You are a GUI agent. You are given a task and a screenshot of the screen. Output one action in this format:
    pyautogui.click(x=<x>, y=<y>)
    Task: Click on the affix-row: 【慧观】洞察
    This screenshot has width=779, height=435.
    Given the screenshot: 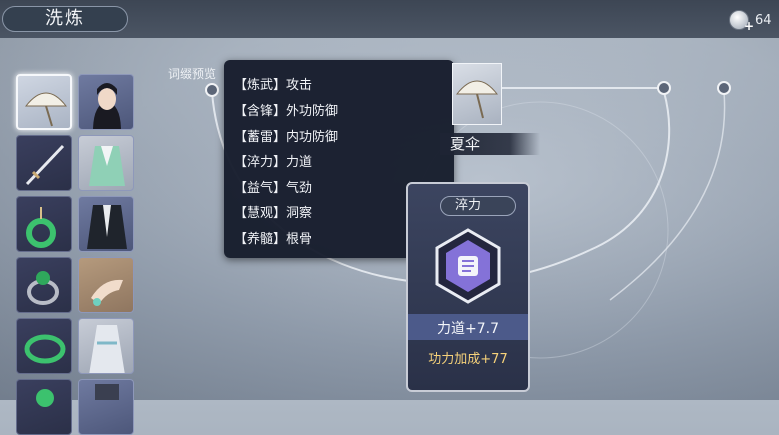 What is the action you would take?
    pyautogui.click(x=273, y=211)
    